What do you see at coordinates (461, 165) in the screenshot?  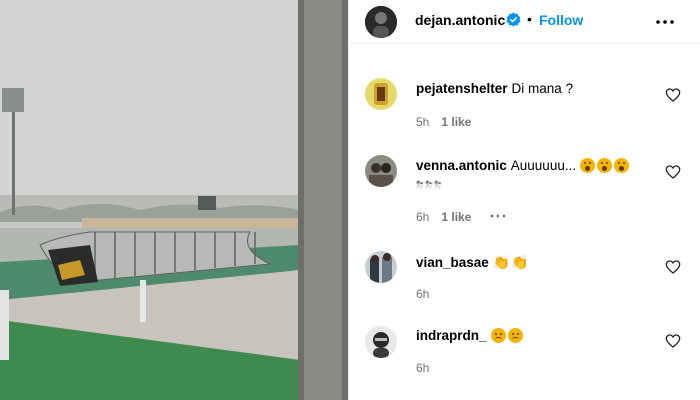 I see `comment-username: venna.antonic` at bounding box center [461, 165].